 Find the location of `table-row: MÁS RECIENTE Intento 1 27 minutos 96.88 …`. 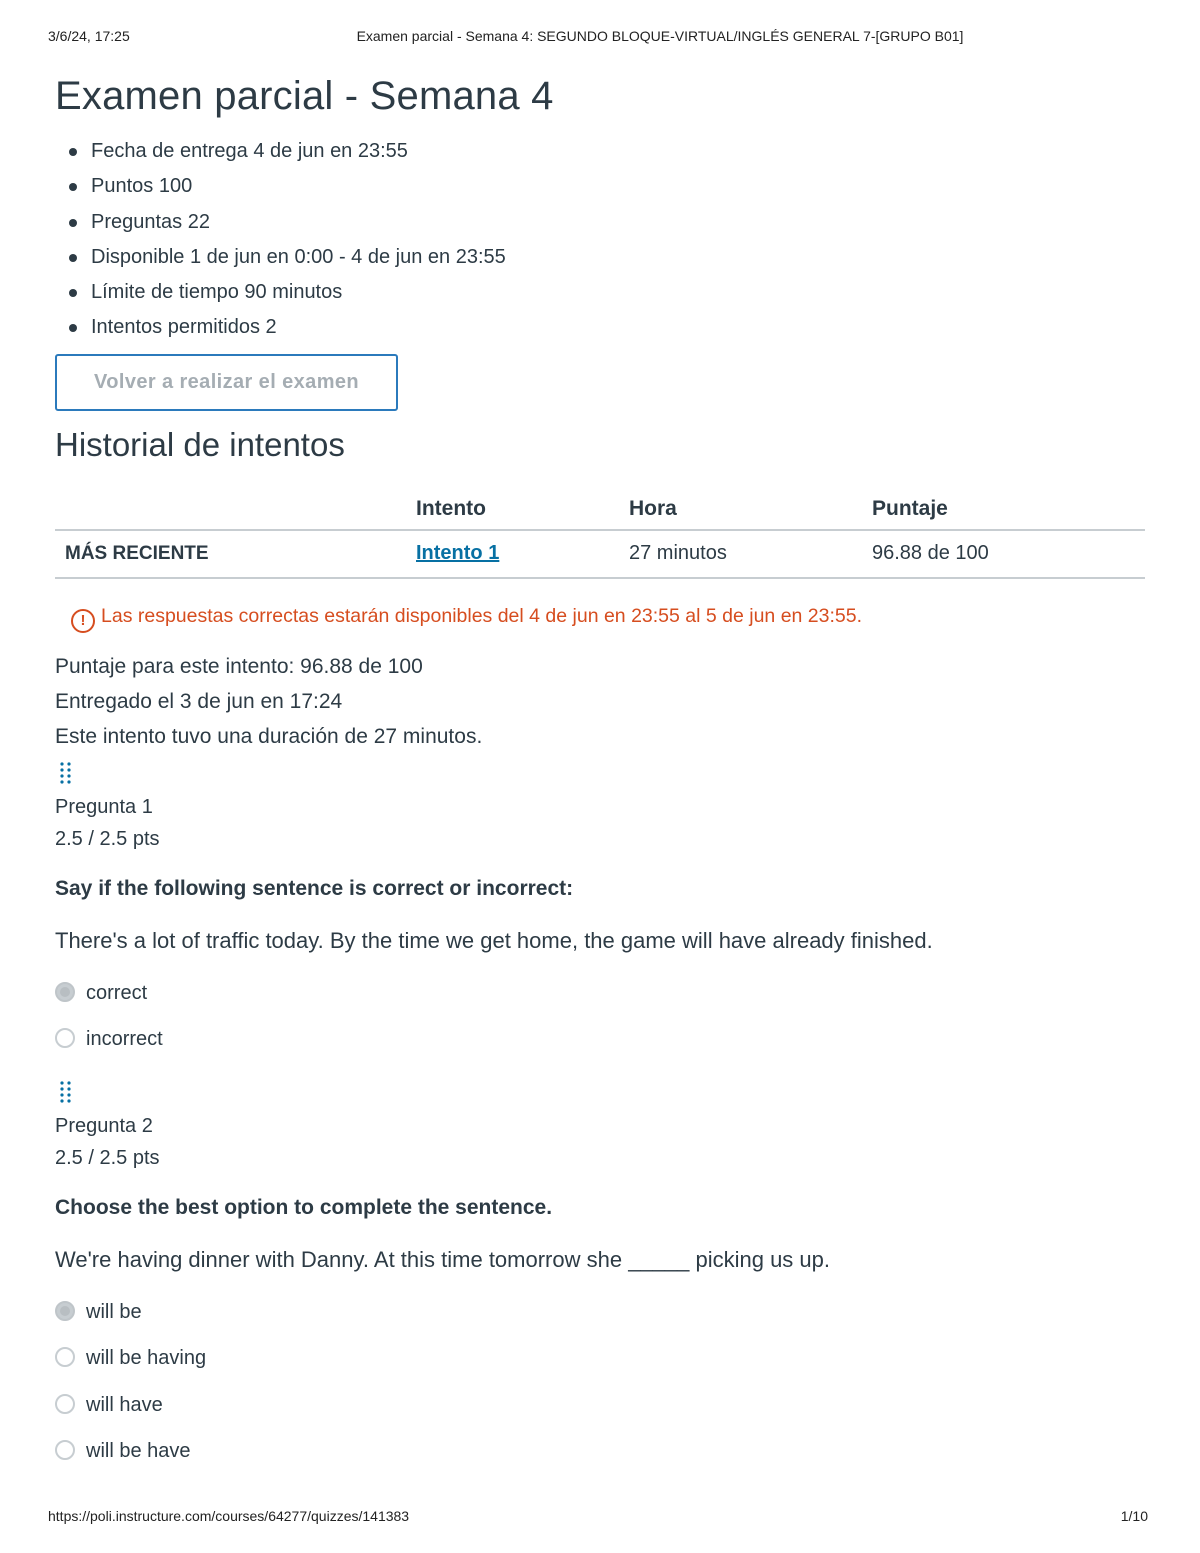

table-row: MÁS RECIENTE Intento 1 27 minutos 96.88 … is located at coordinates (600, 554).